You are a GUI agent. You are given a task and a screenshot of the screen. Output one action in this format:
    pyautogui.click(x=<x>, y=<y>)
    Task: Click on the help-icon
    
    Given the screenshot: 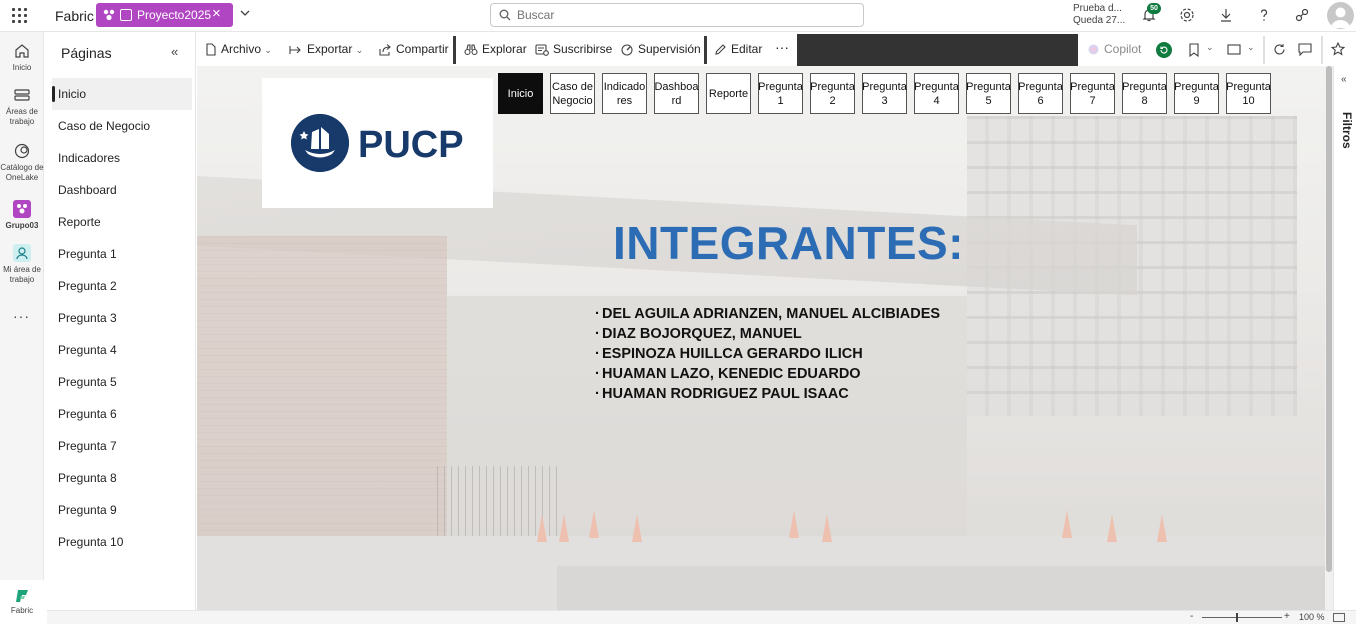 What is the action you would take?
    pyautogui.click(x=1264, y=15)
    